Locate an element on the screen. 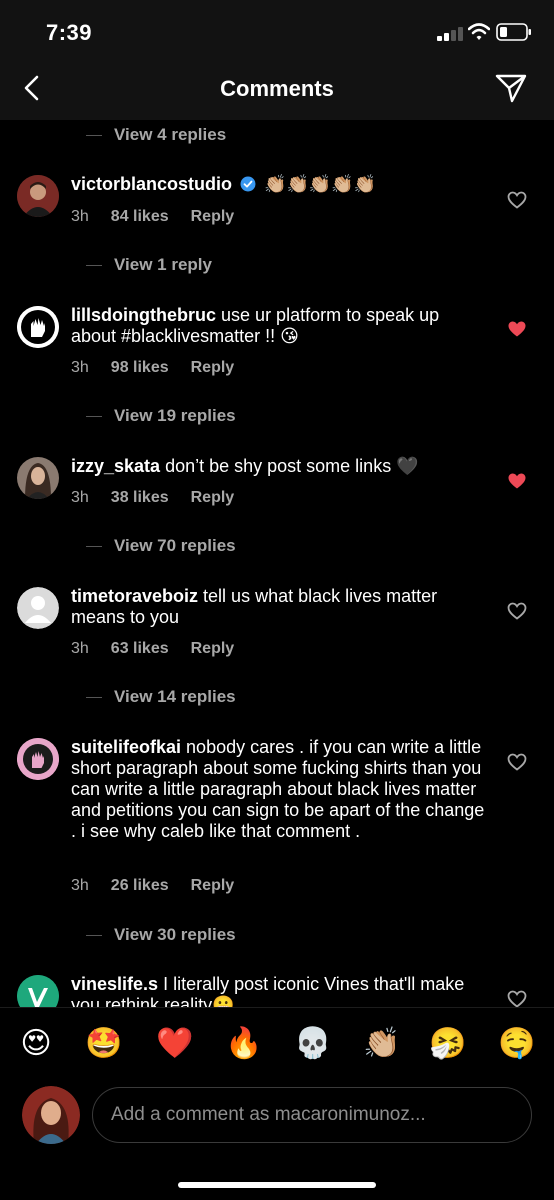  status-time: 7:39 is located at coordinates (69, 32).